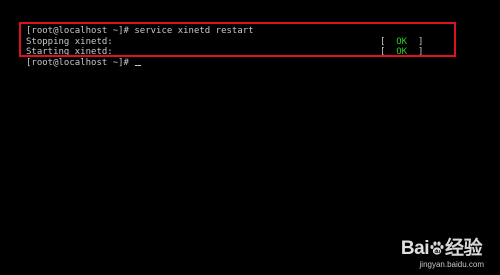 The image size is (500, 275). Describe the element at coordinates (237, 39) in the screenshot. I see `highlight-annotation-box` at that location.